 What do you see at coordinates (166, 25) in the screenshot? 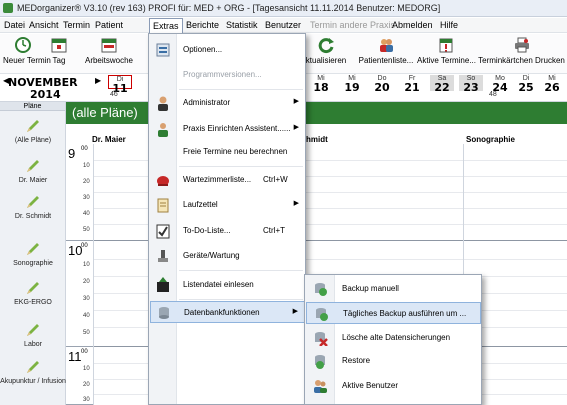
I see `menu-extras: Extras` at bounding box center [166, 25].